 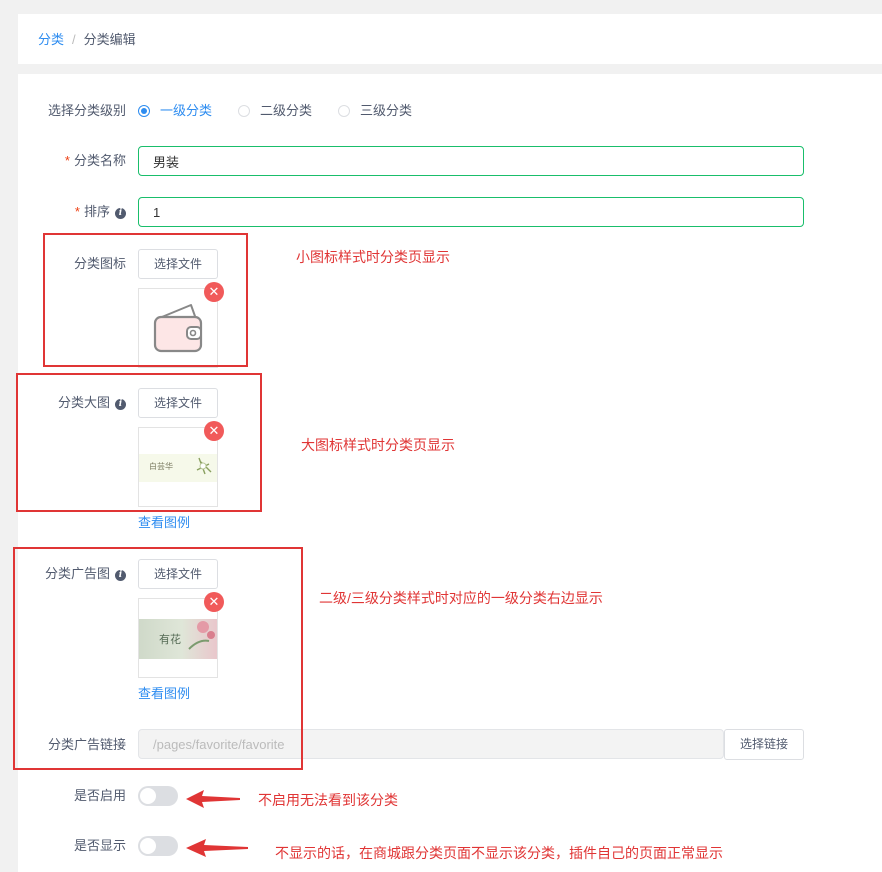 I want to click on sort-label: * 排序 i, so click(x=78, y=212).